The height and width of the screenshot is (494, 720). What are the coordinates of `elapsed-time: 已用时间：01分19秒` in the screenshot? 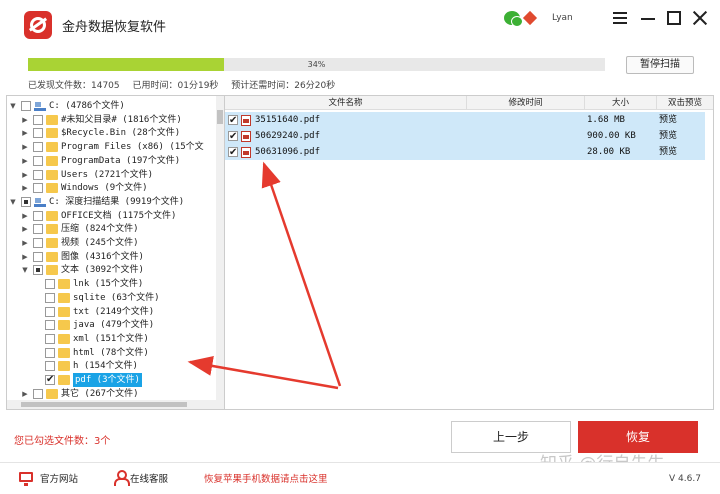 It's located at (175, 86).